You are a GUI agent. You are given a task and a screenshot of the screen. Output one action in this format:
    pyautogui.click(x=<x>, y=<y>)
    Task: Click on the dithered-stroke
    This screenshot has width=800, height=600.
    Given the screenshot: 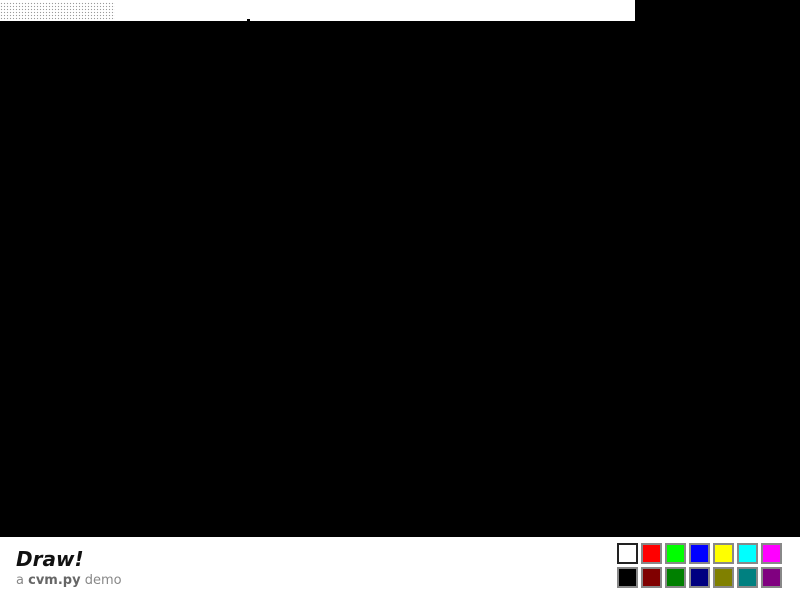 What is the action you would take?
    pyautogui.click(x=57, y=11)
    